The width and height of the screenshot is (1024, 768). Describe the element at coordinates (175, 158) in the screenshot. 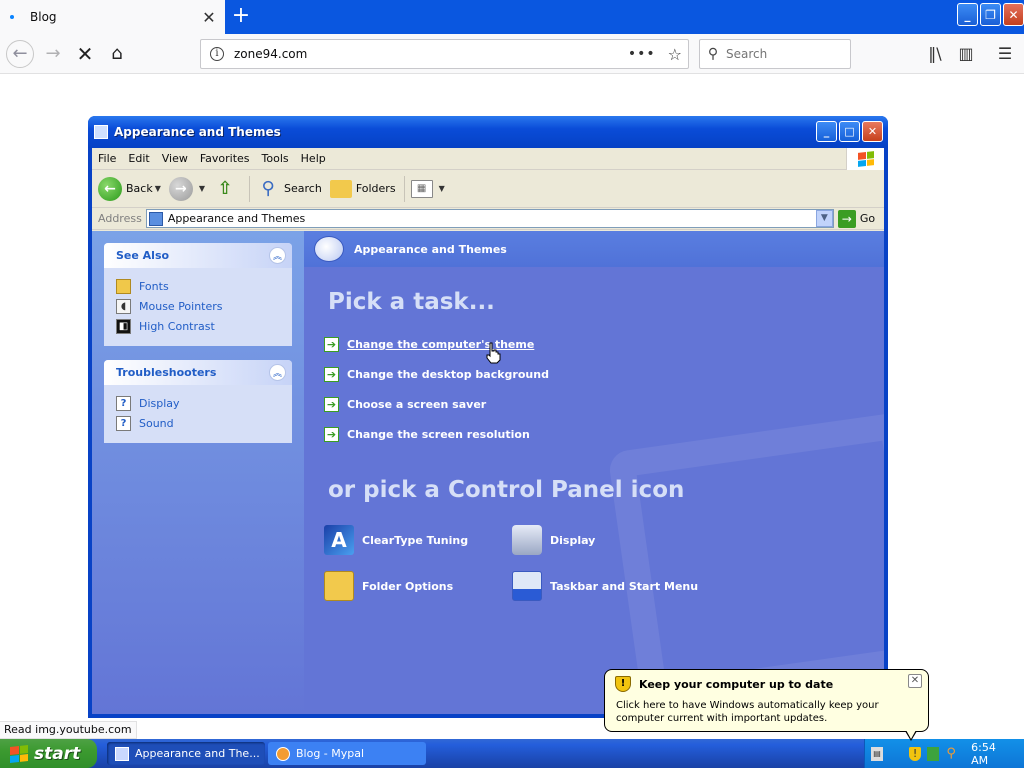

I see `menu-view: View` at that location.